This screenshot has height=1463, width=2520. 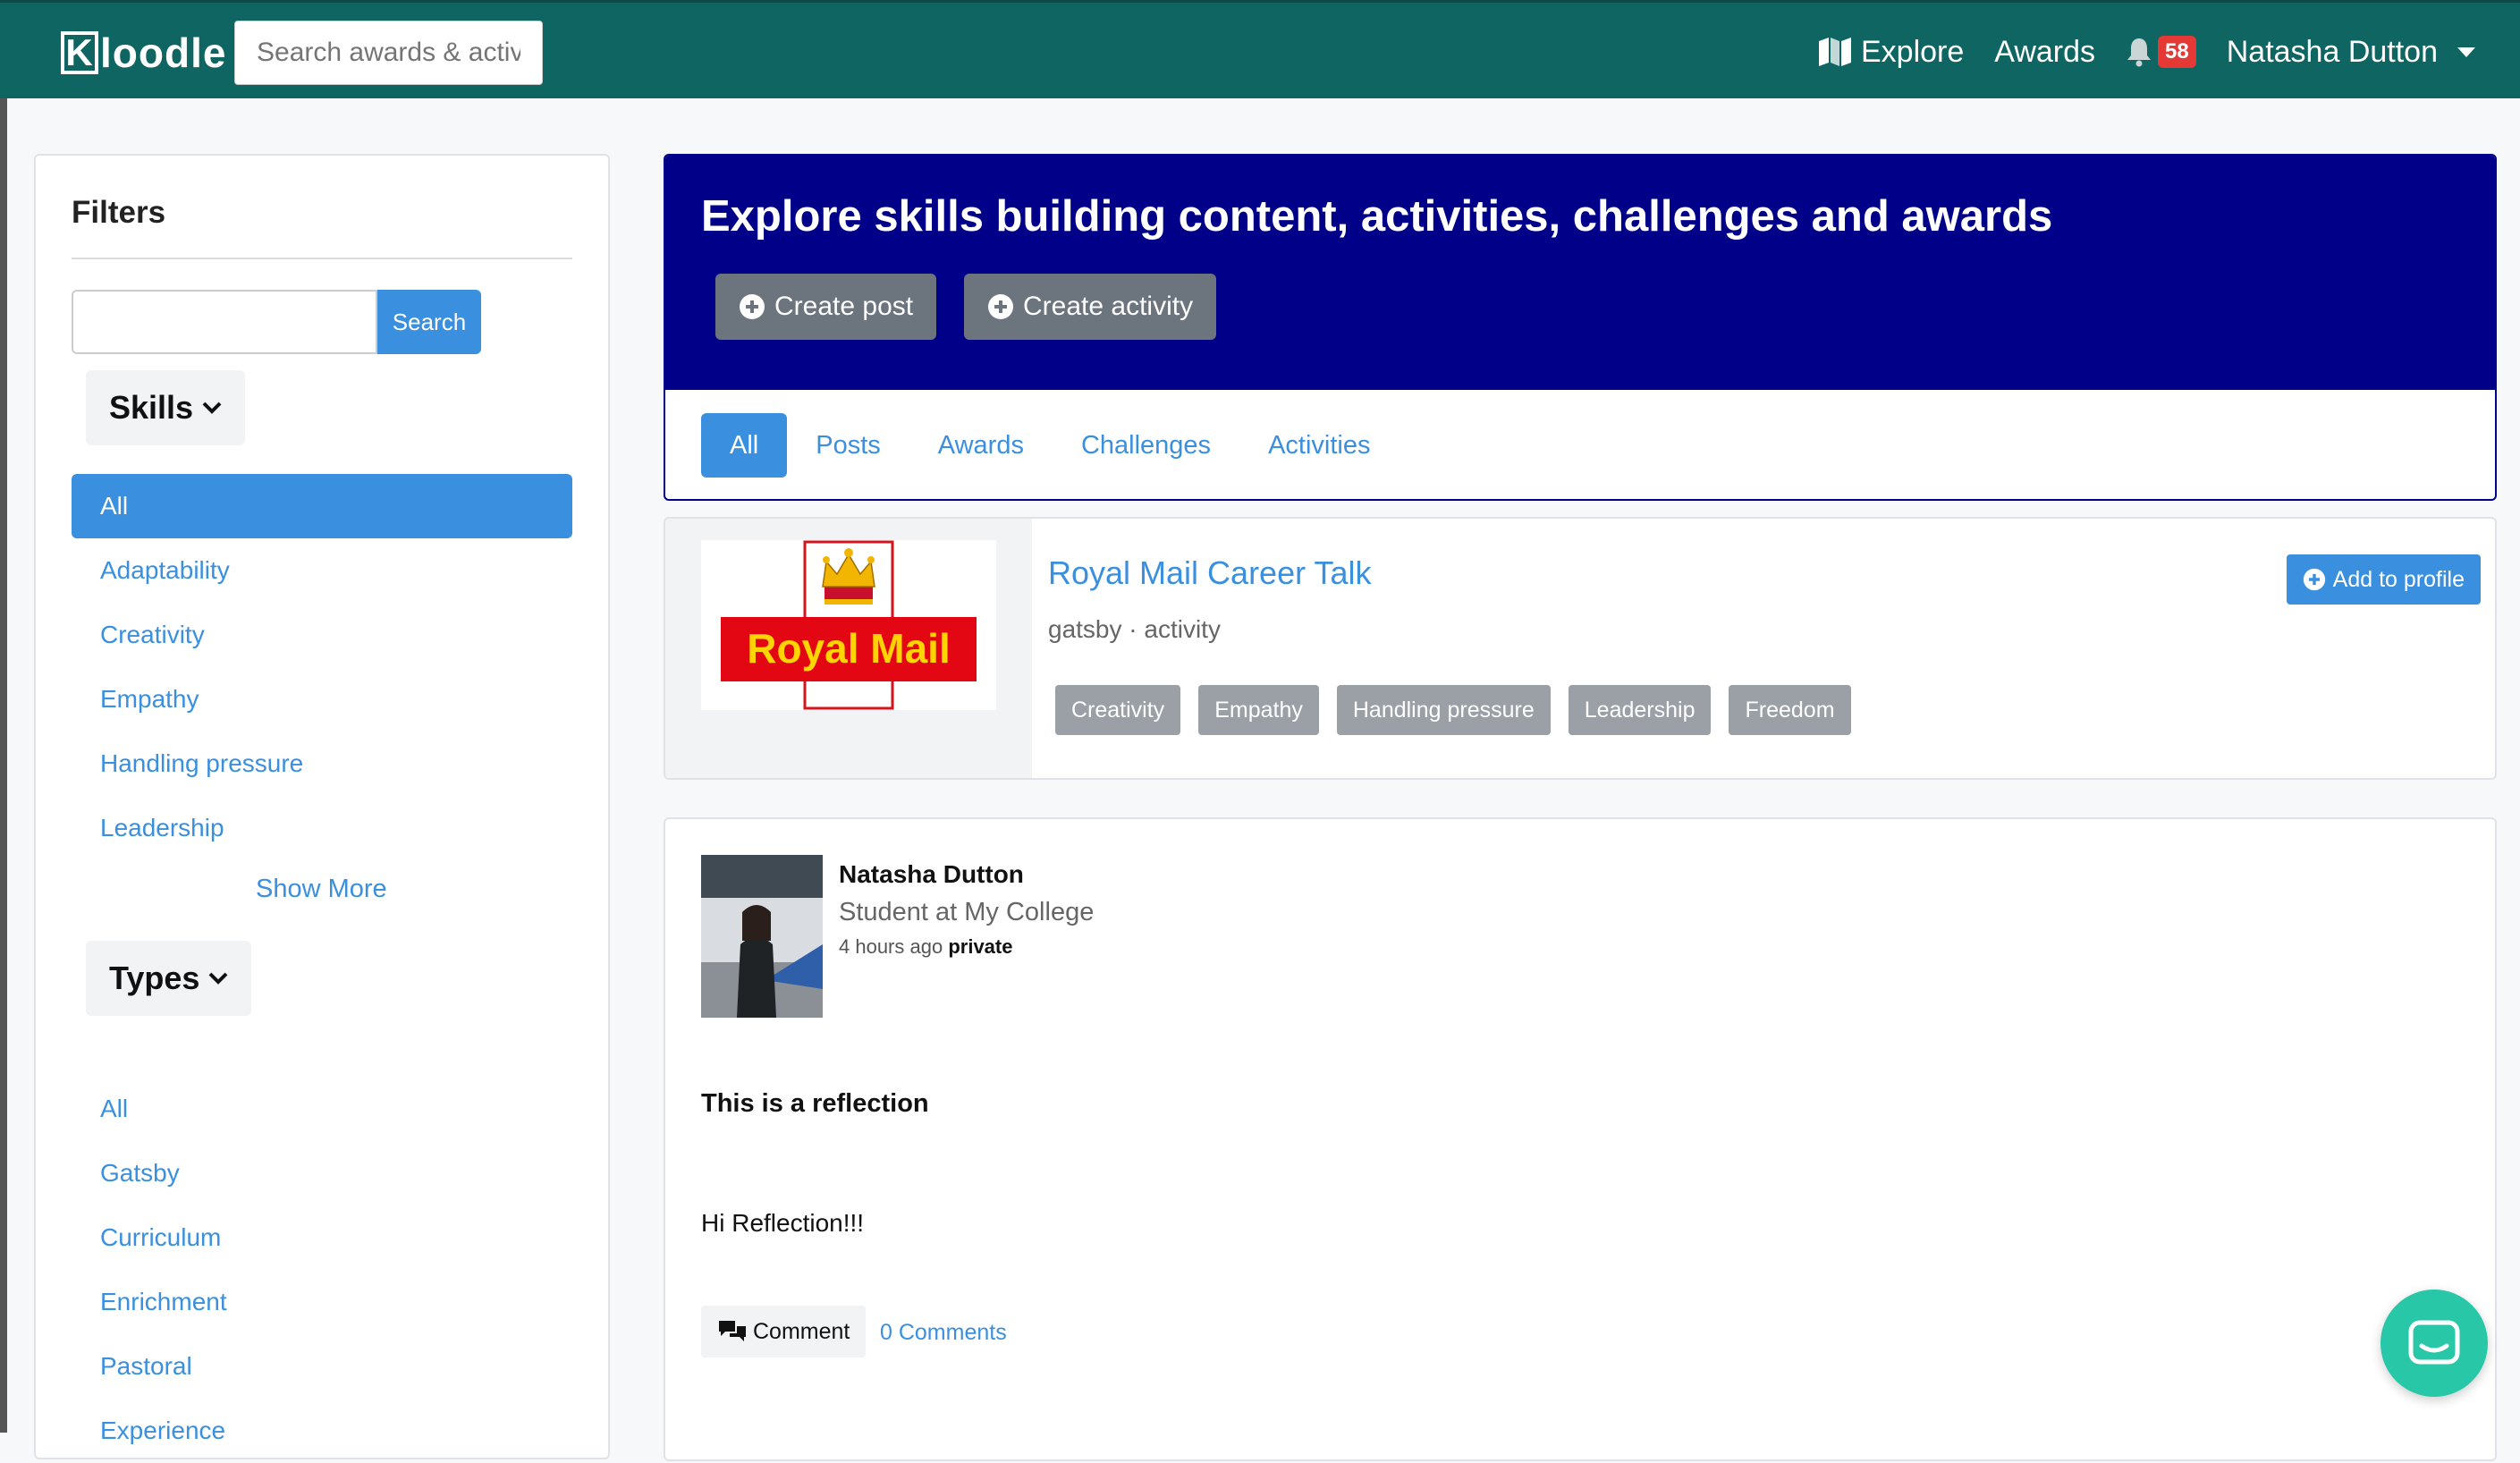 I want to click on type-item-gatsby: Gatsby, so click(x=322, y=1173).